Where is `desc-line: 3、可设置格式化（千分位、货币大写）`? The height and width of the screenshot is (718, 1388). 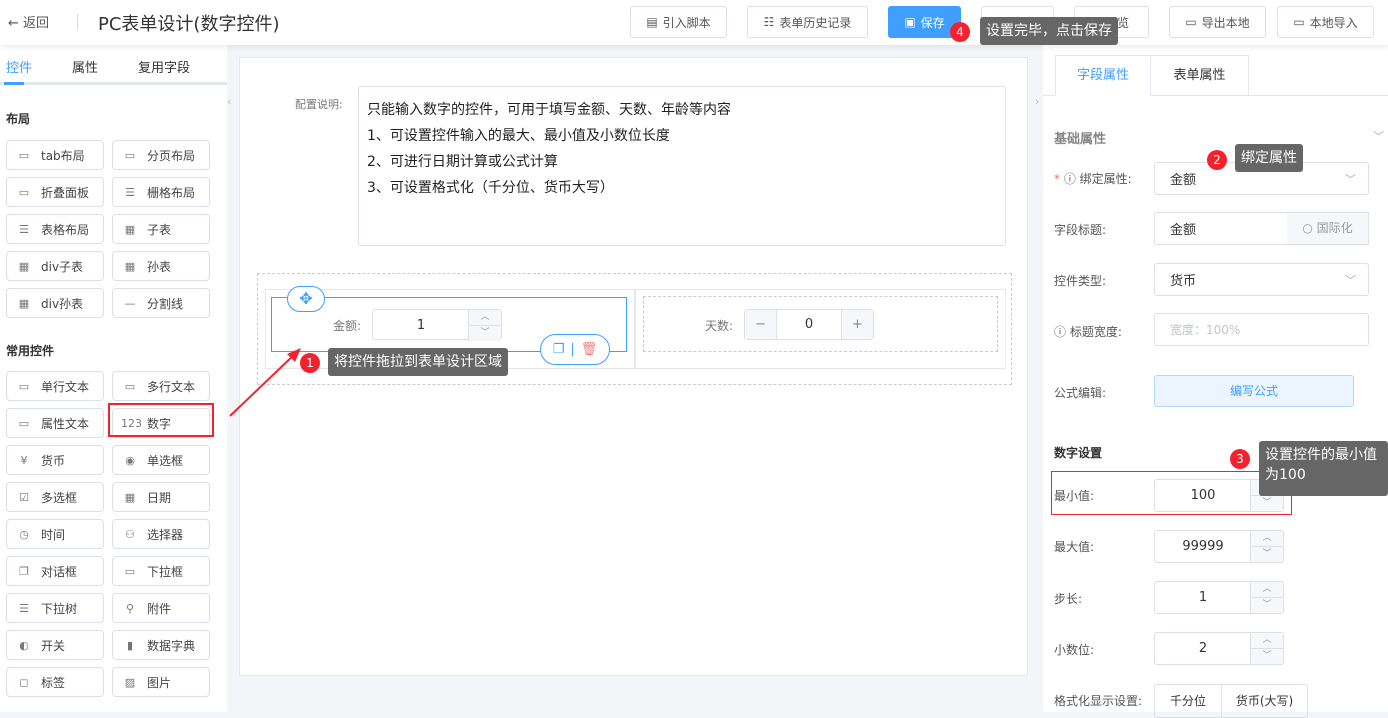
desc-line: 3、可设置格式化（千分位、货币大写） is located at coordinates (490, 188).